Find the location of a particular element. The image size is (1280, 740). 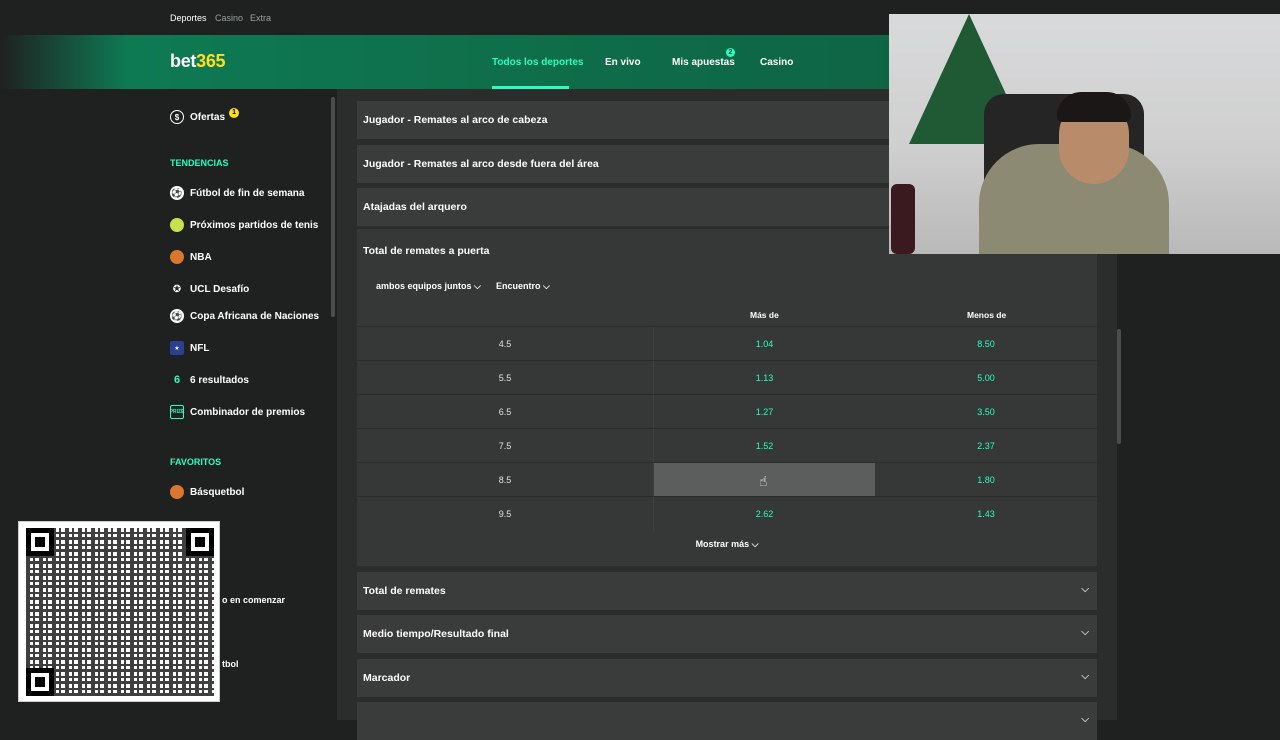

sidebar-item-basquetbol: Básquetbol is located at coordinates (207, 492).